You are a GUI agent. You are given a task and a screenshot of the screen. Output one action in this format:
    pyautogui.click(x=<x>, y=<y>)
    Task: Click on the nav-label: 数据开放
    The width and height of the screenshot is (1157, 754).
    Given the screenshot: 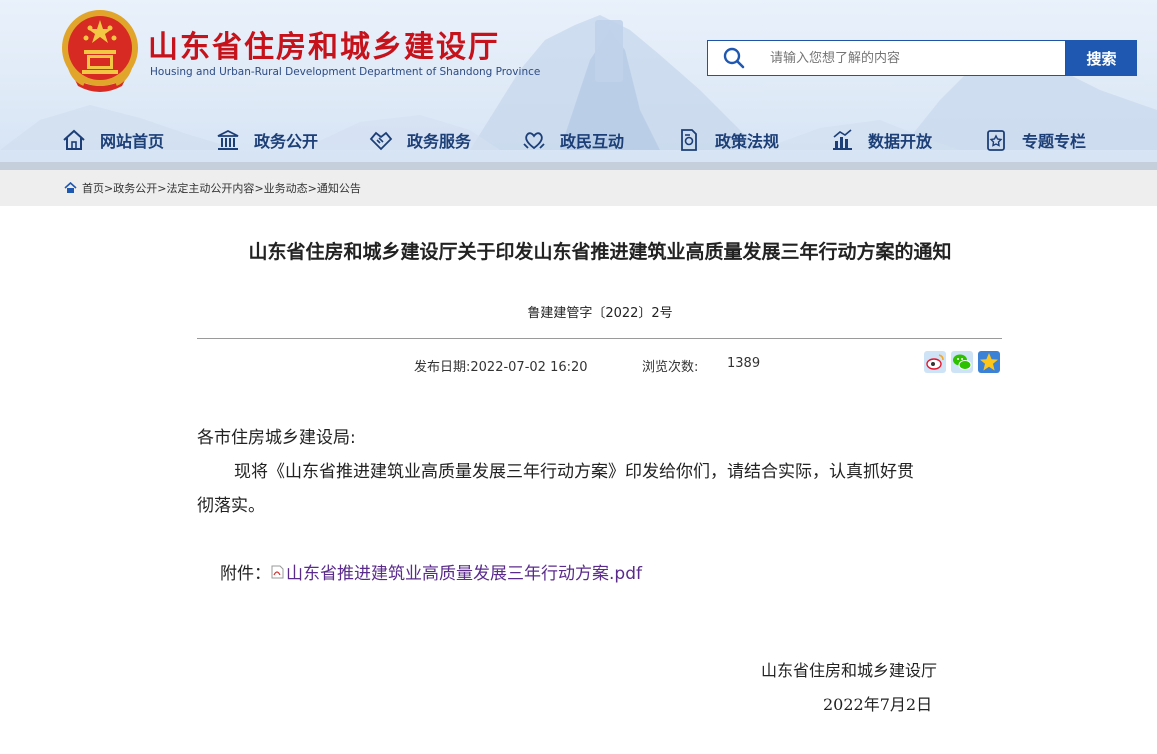 What is the action you would take?
    pyautogui.click(x=900, y=141)
    